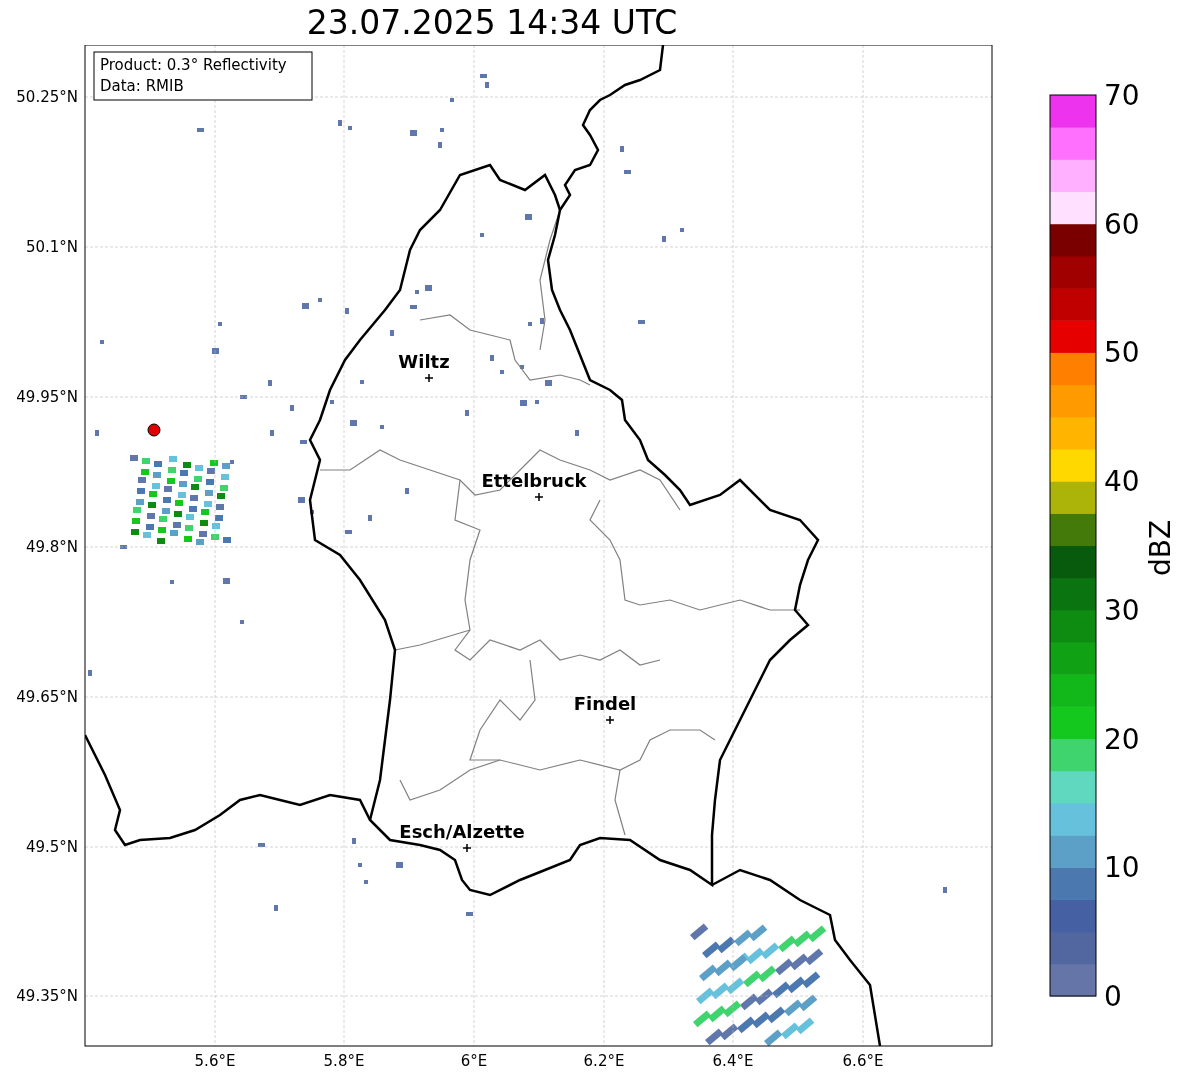 The image size is (1184, 1081). Describe the element at coordinates (1122, 482) in the screenshot. I see `colorbar-tick-label: 40` at that location.